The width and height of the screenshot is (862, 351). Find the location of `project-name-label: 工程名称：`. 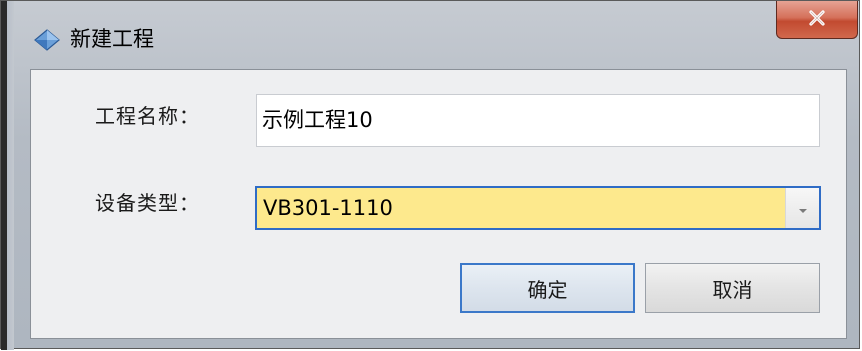

project-name-label: 工程名称： is located at coordinates (147, 116).